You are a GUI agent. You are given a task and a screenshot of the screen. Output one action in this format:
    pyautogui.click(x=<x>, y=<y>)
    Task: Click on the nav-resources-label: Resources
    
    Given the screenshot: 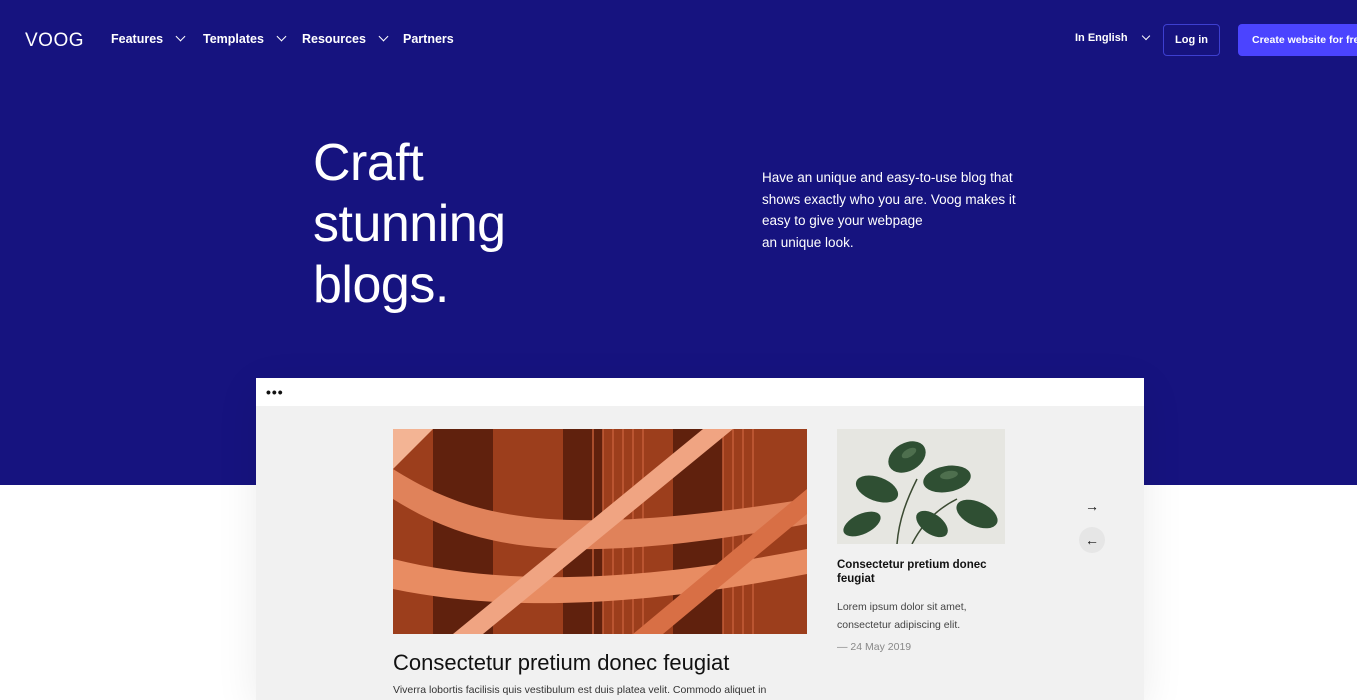 What is the action you would take?
    pyautogui.click(x=334, y=39)
    